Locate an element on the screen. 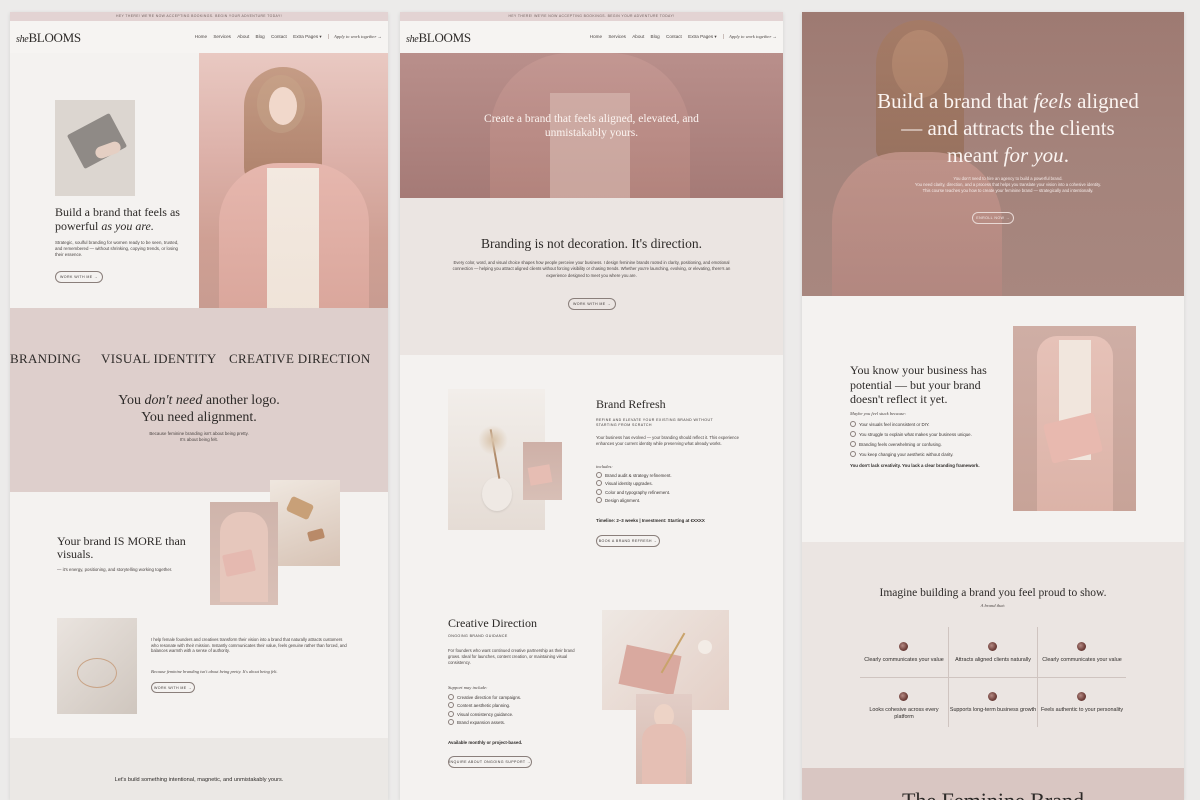 The width and height of the screenshot is (1200, 800). list-item: Visual consistency guidance. is located at coordinates (523, 715).